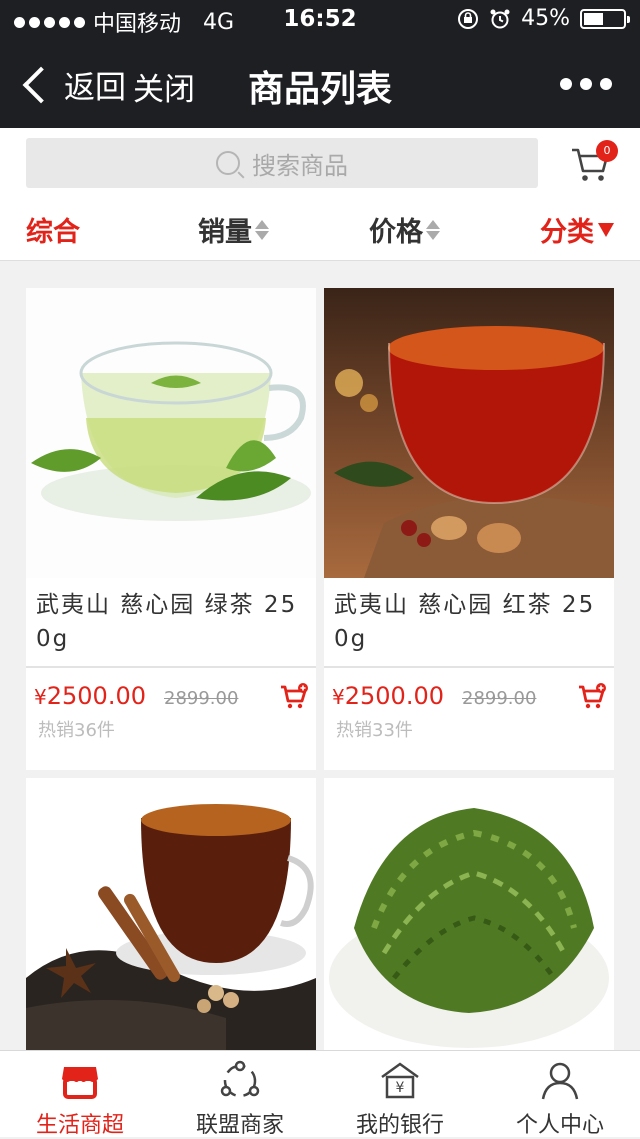 Image resolution: width=640 pixels, height=1139 pixels. Describe the element at coordinates (469, 433) in the screenshot. I see `product-image-black-tea` at that location.